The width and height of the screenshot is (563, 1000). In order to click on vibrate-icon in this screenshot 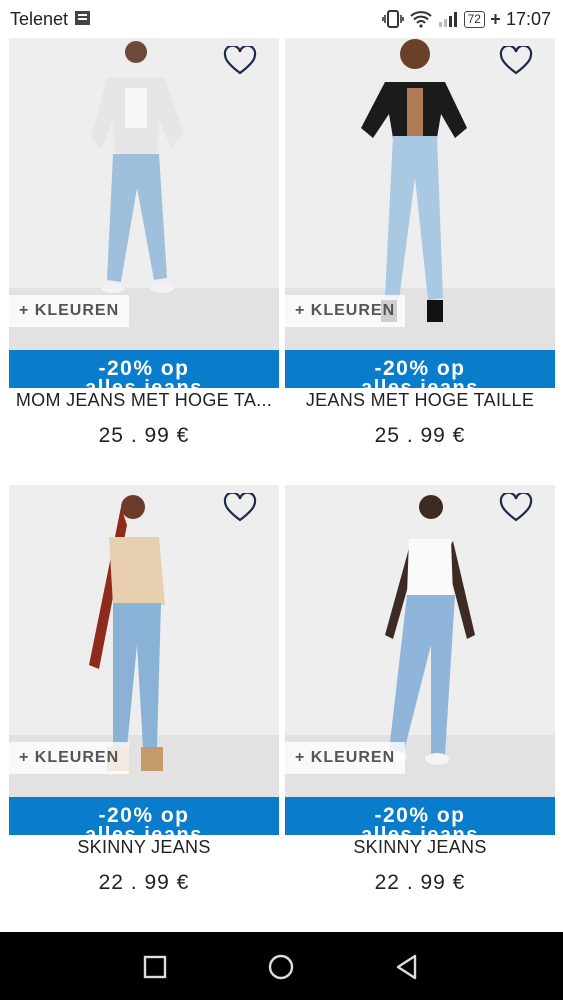, I will do `click(392, 19)`.